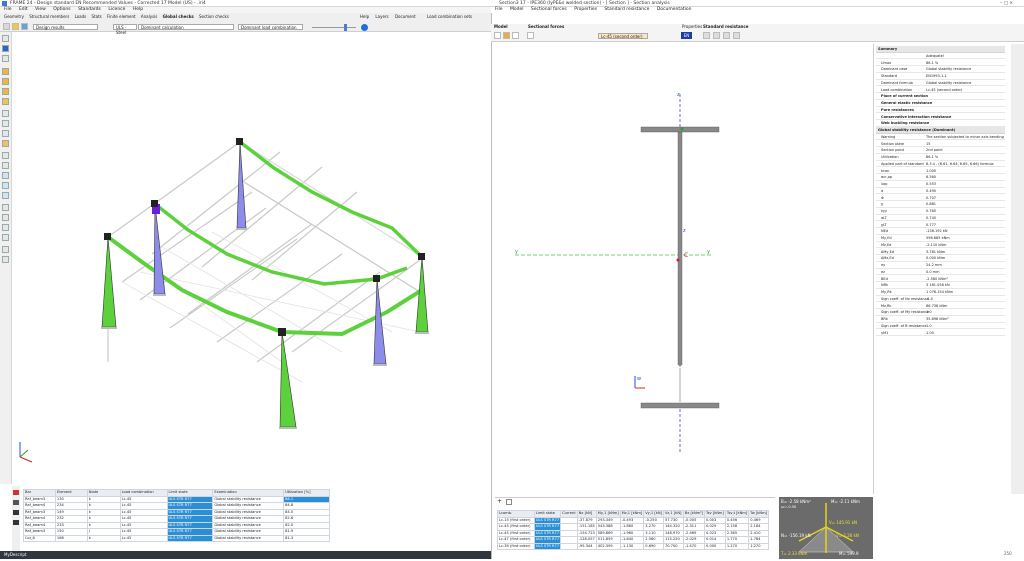  Describe the element at coordinates (5, 133) in the screenshot. I see `rotate-icon` at that location.